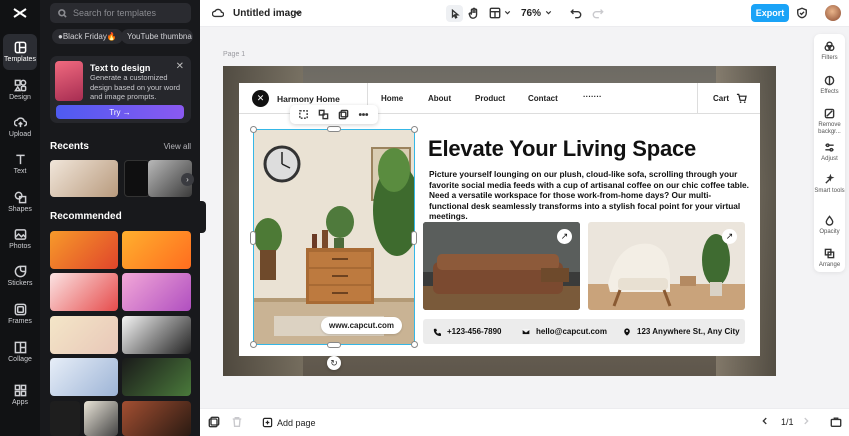 Image resolution: width=849 pixels, height=436 pixels. Describe the element at coordinates (829, 85) in the screenshot. I see `tool-effects: Effects` at that location.